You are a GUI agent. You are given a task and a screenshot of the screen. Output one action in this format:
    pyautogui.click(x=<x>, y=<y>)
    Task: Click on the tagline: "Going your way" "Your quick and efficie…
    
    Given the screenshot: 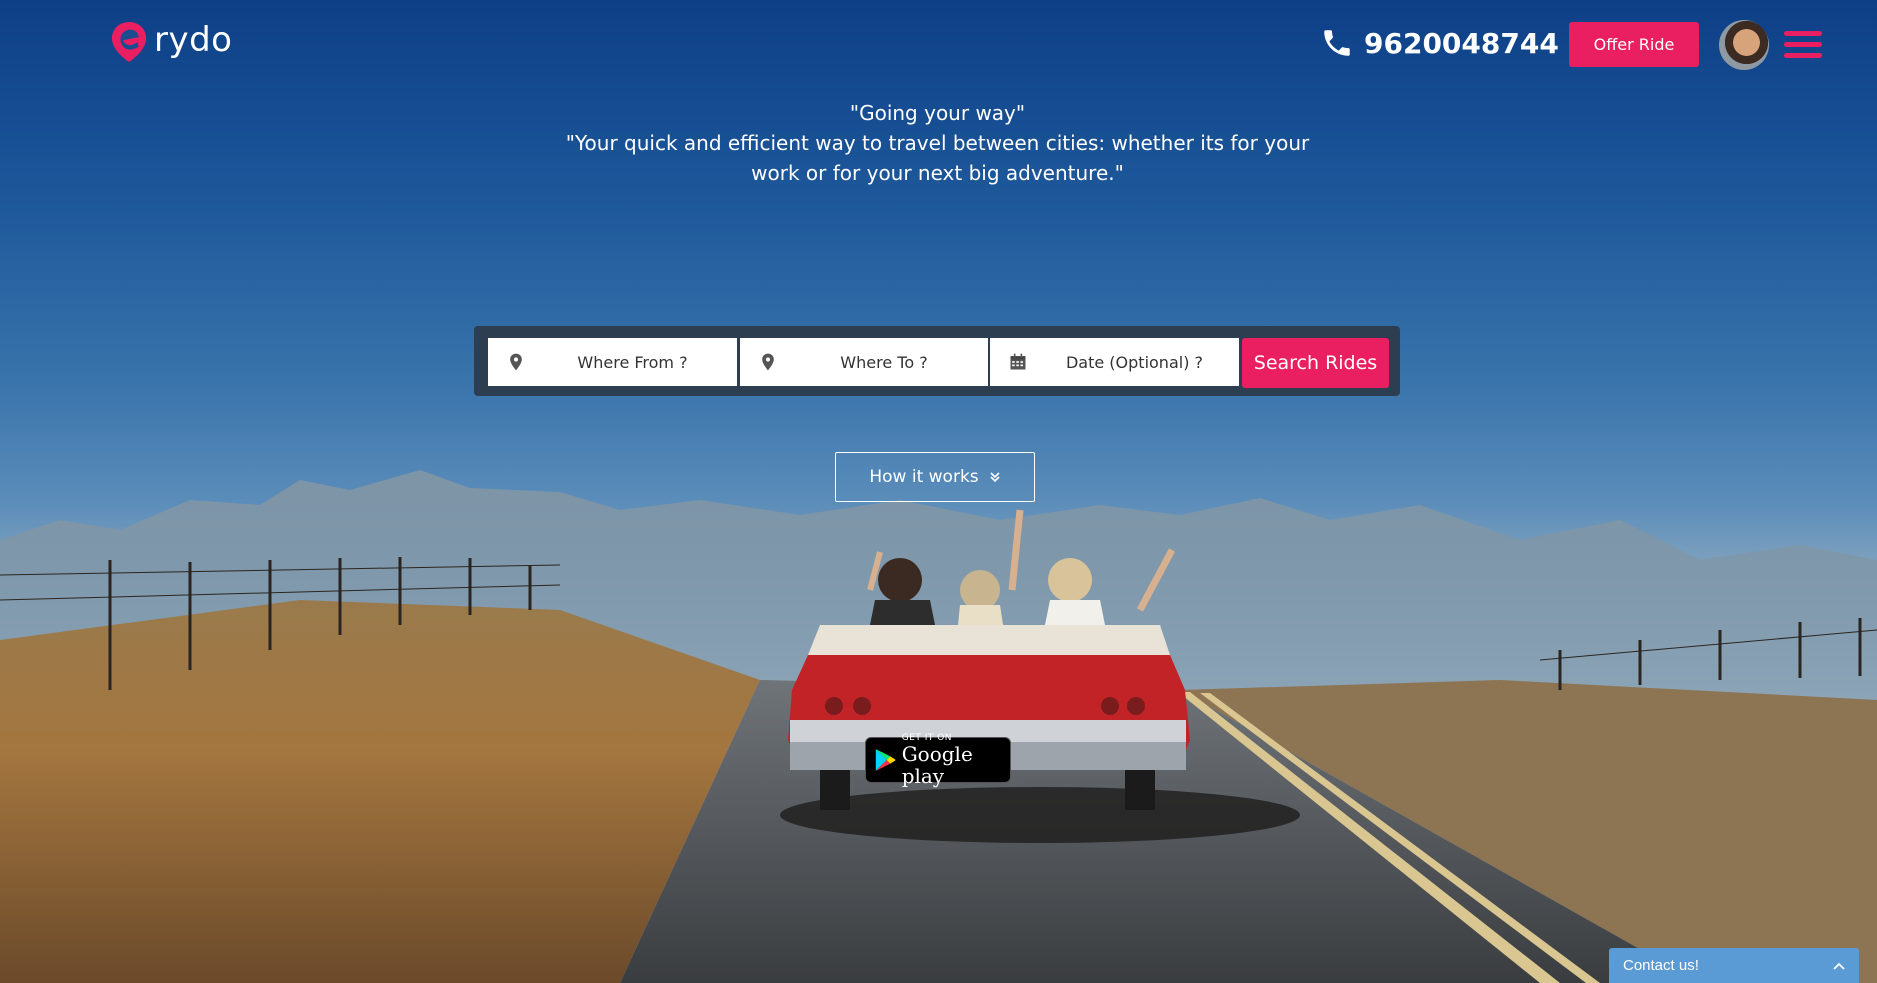 What is the action you would take?
    pyautogui.click(x=937, y=143)
    